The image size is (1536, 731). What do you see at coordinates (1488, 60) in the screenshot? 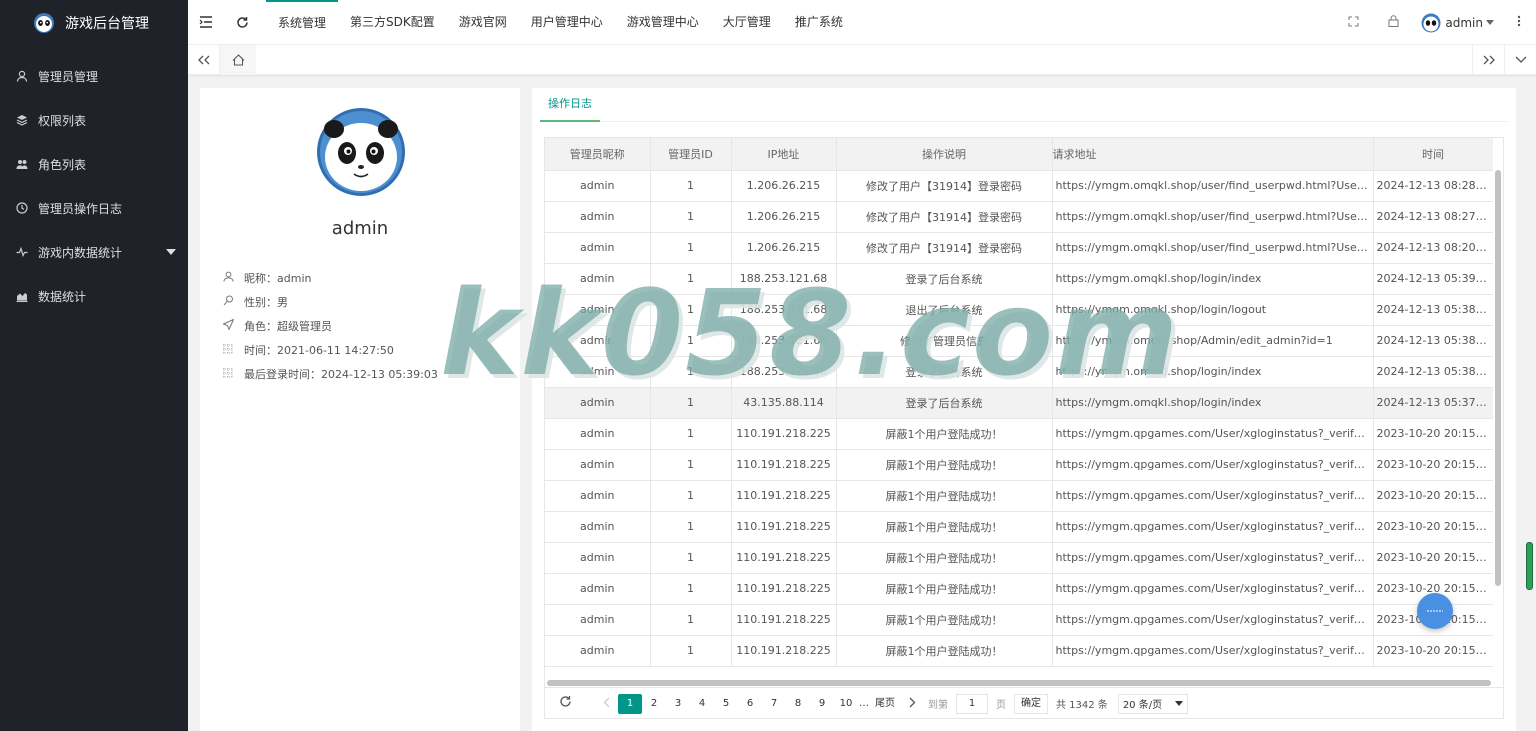
I see `double-chevron-right-icon` at bounding box center [1488, 60].